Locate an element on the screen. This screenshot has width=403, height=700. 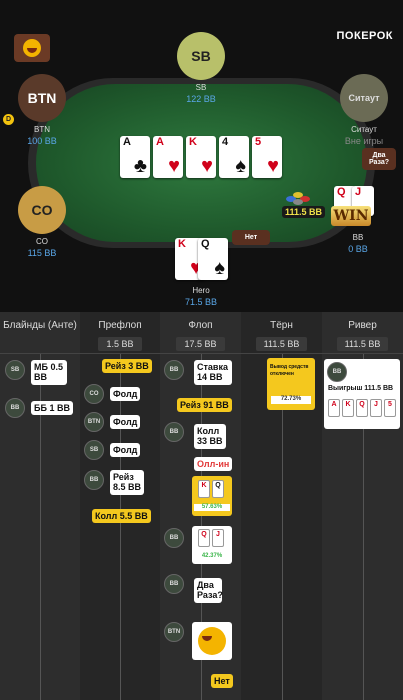
column-header: Префлоп 1.5 BB is located at coordinates (120, 334).